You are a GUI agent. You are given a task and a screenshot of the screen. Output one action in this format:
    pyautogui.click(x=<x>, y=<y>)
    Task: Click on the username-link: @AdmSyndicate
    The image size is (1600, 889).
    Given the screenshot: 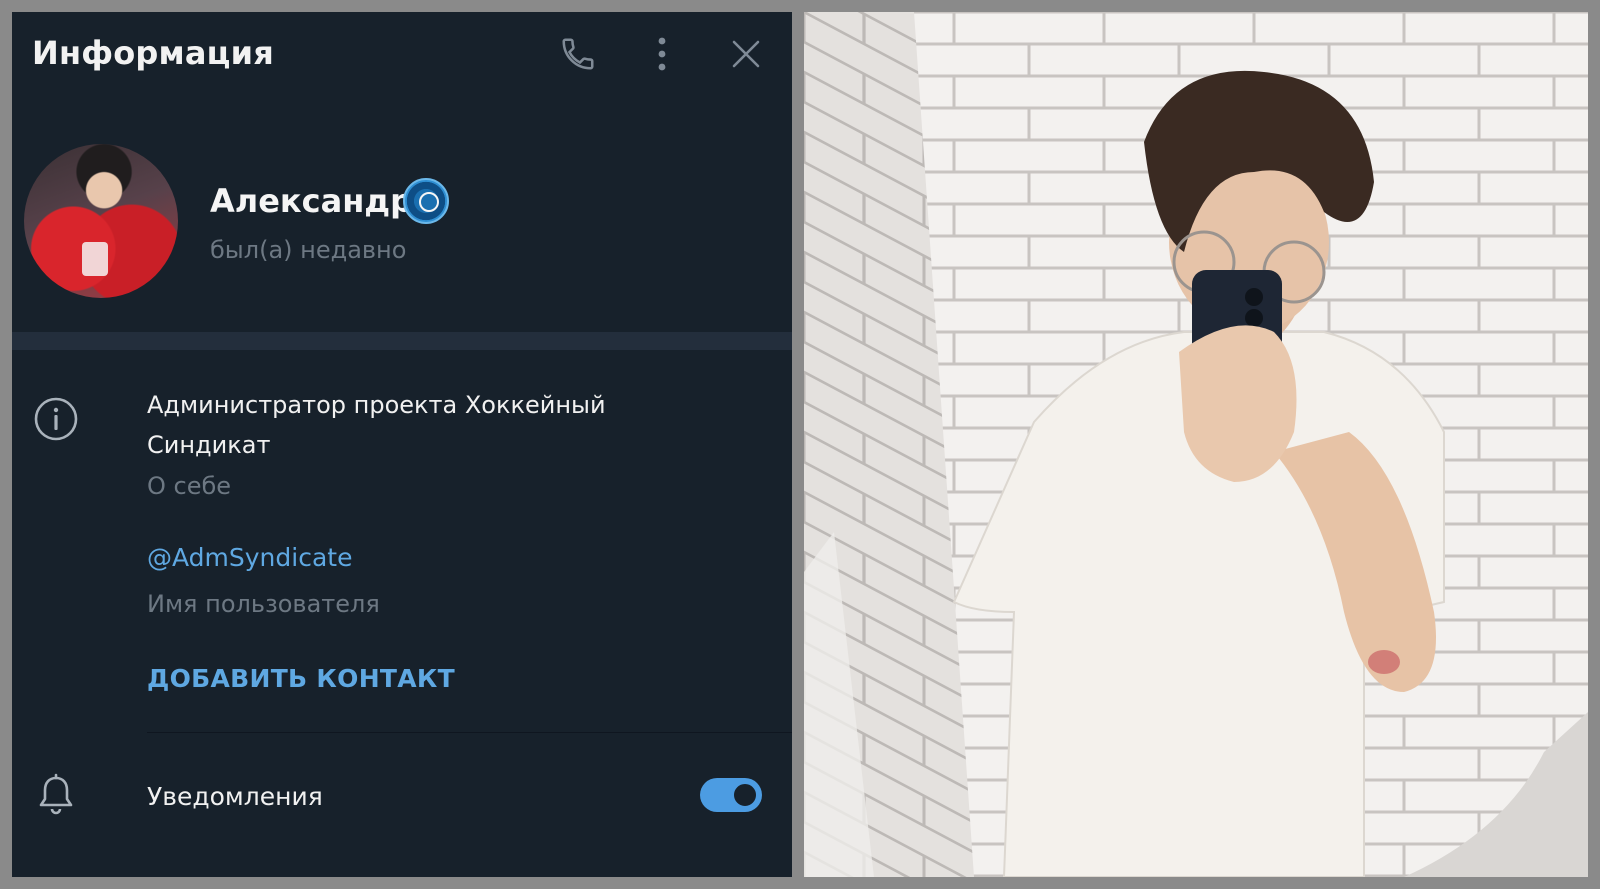 What is the action you would take?
    pyautogui.click(x=249, y=557)
    